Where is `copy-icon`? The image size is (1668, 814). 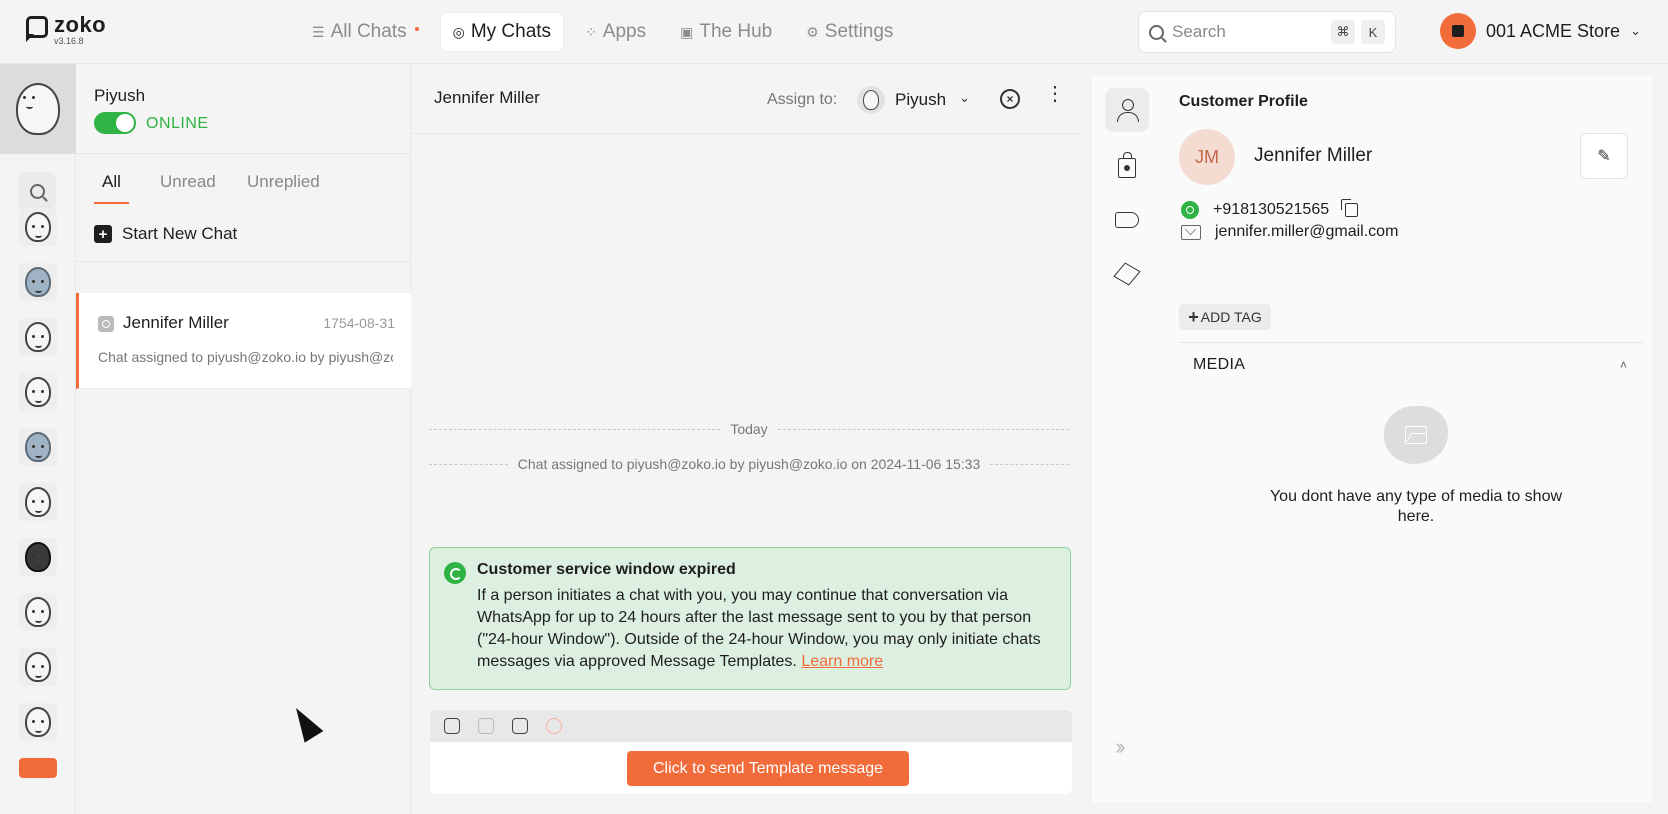
copy-icon is located at coordinates (1350, 208).